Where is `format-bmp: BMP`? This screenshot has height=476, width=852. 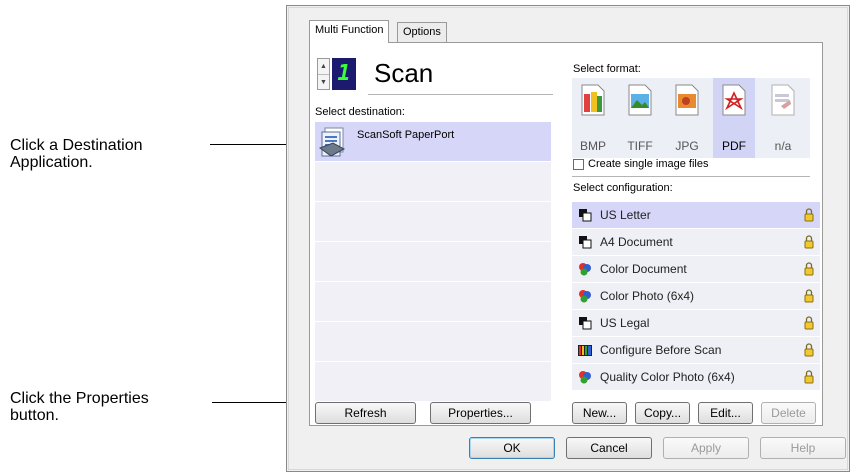 format-bmp: BMP is located at coordinates (593, 118).